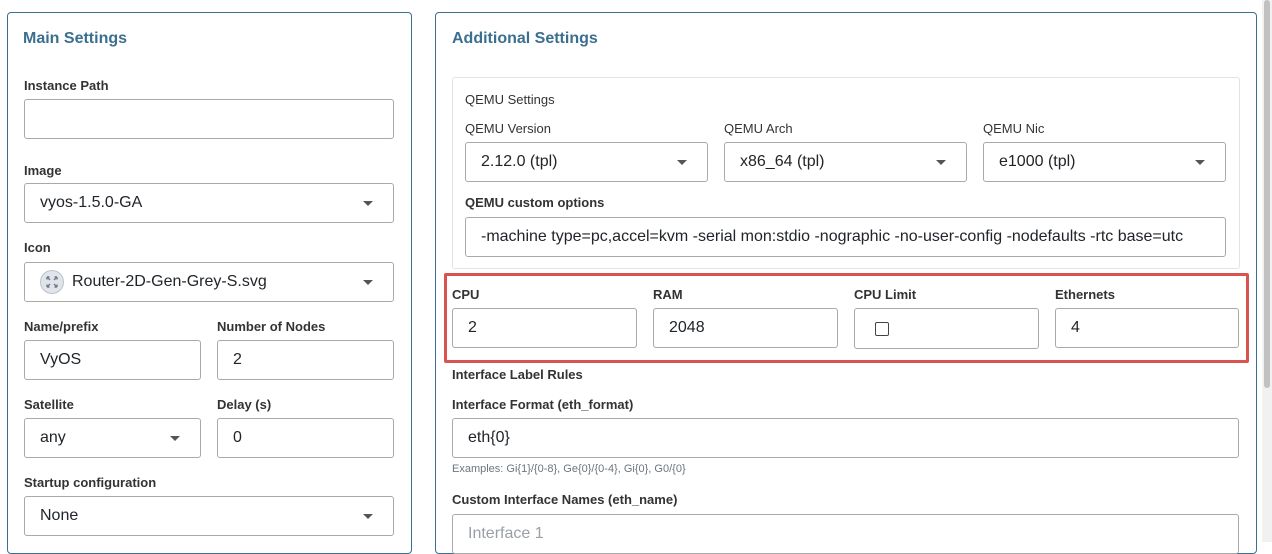 Image resolution: width=1272 pixels, height=554 pixels. What do you see at coordinates (882, 328) in the screenshot?
I see `cpu-limit-checkbox` at bounding box center [882, 328].